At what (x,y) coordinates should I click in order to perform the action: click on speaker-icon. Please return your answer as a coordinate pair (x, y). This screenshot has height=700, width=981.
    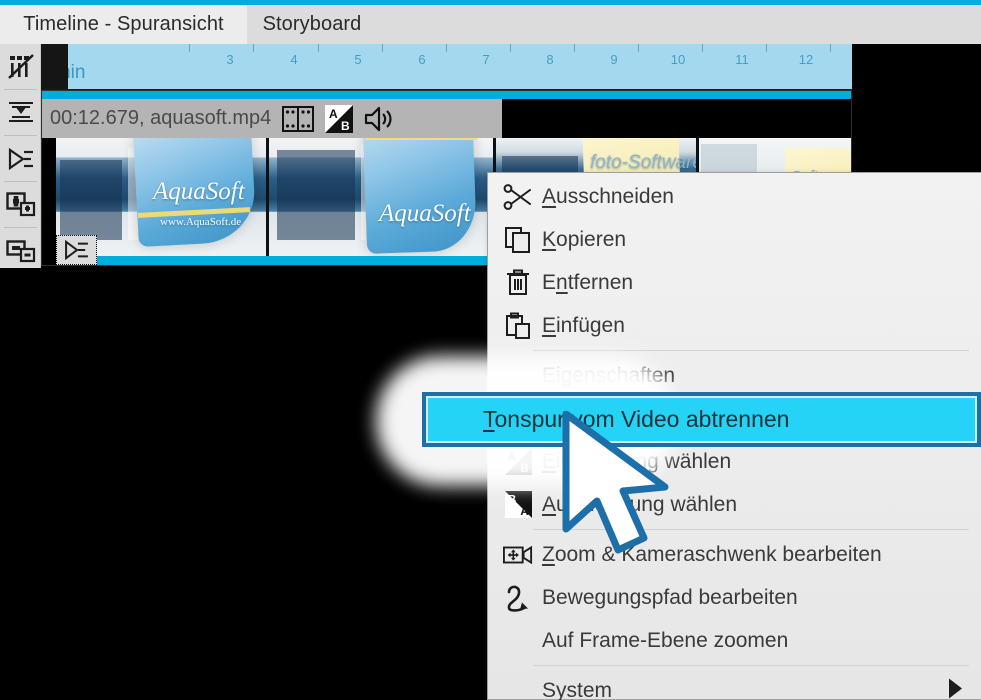
    Looking at the image, I should click on (379, 119).